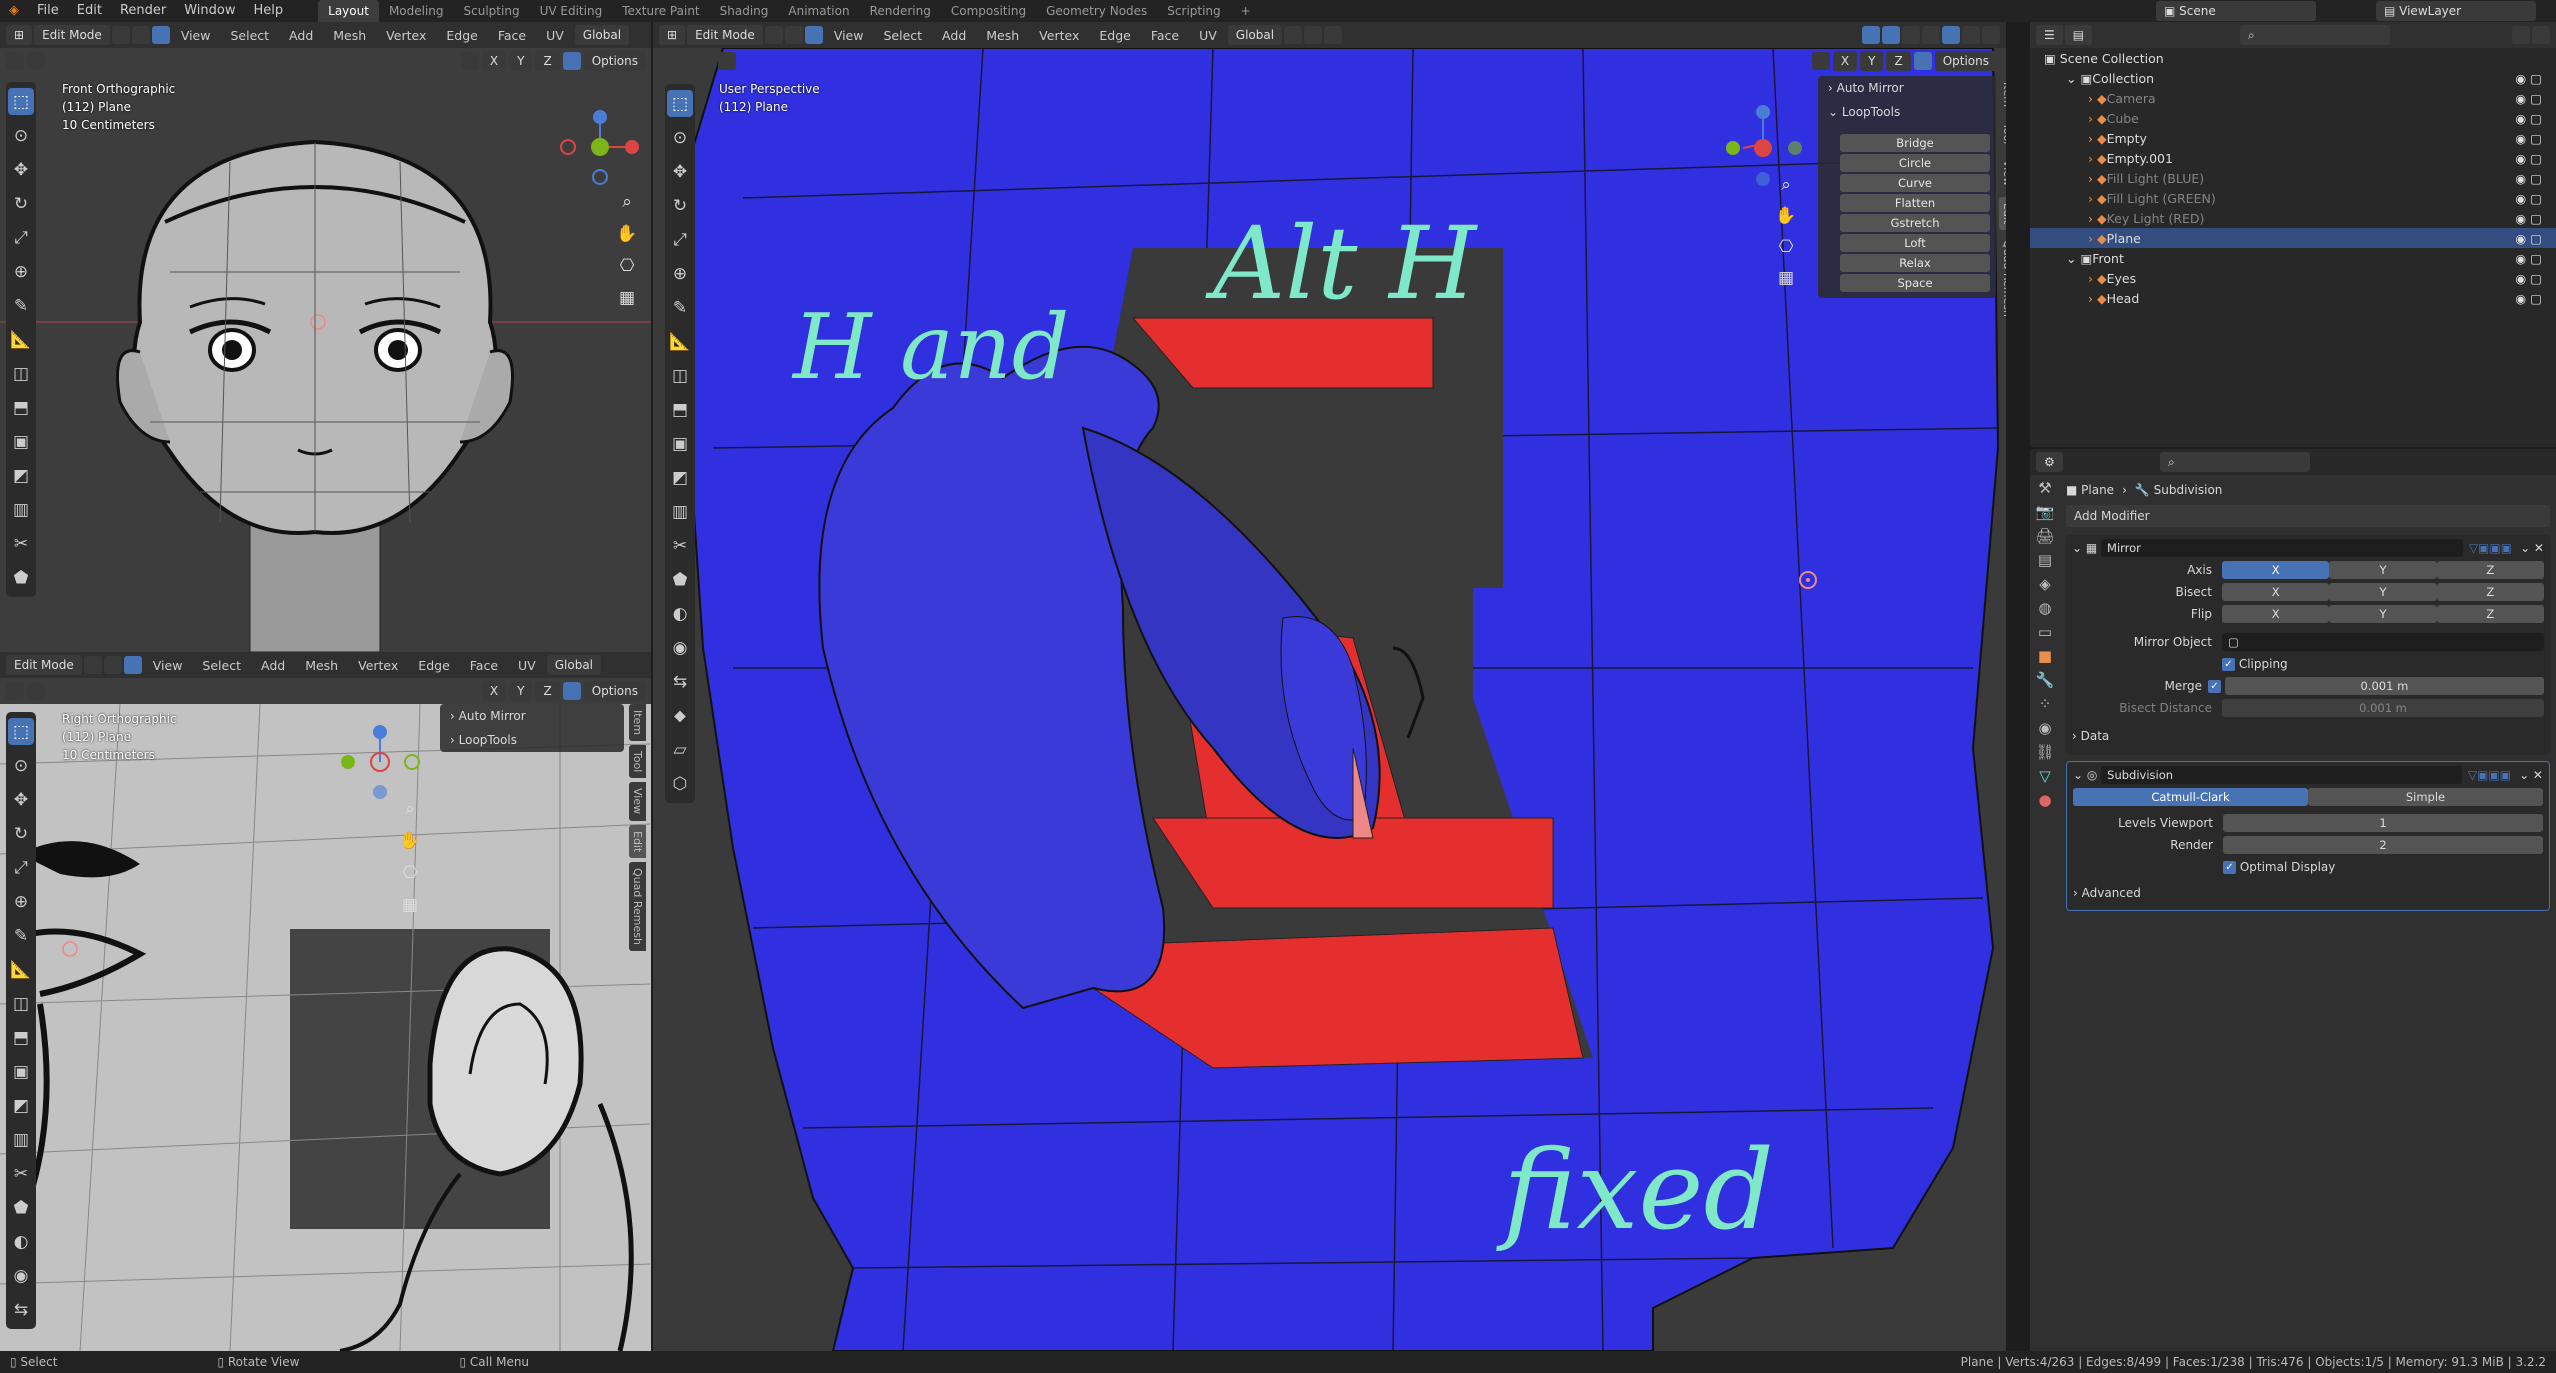 This screenshot has width=2556, height=1373. Describe the element at coordinates (2049, 35) in the screenshot. I see `editor-type-icon: ☰` at that location.